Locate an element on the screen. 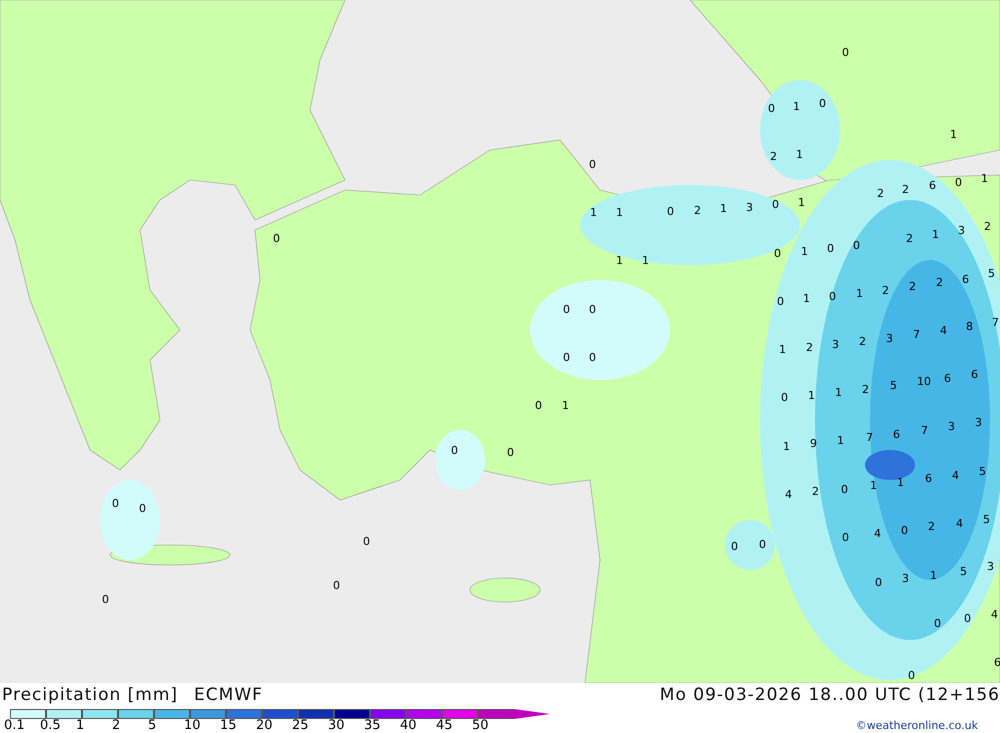  legend-label: 5 is located at coordinates (152, 726).